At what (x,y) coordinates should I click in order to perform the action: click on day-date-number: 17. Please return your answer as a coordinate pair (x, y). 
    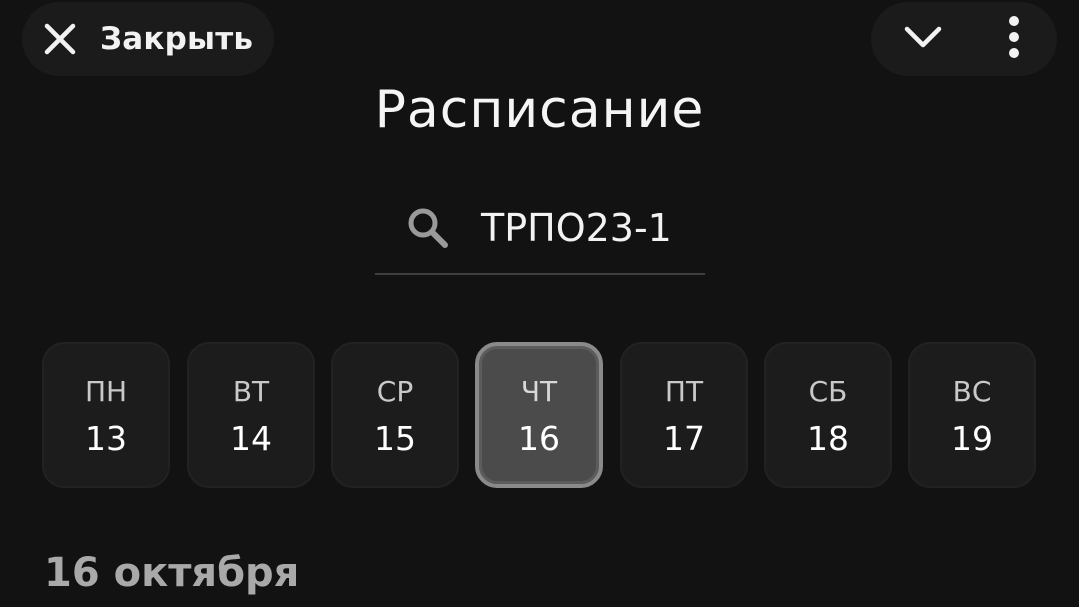
    Looking at the image, I should click on (684, 438).